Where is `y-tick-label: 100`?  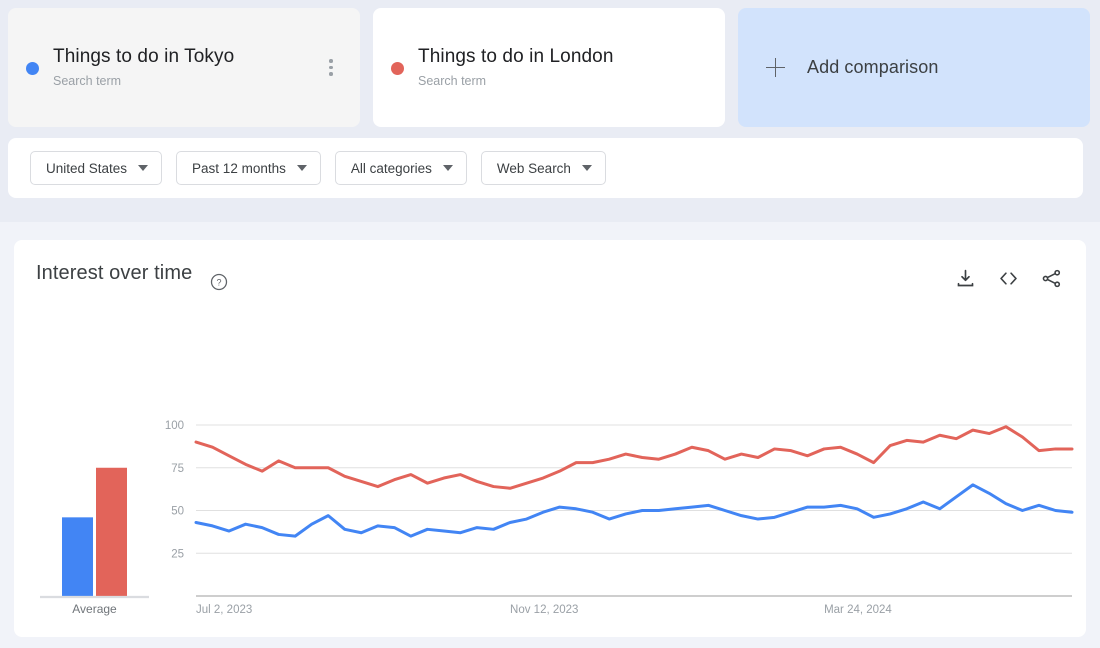 y-tick-label: 100 is located at coordinates (174, 426).